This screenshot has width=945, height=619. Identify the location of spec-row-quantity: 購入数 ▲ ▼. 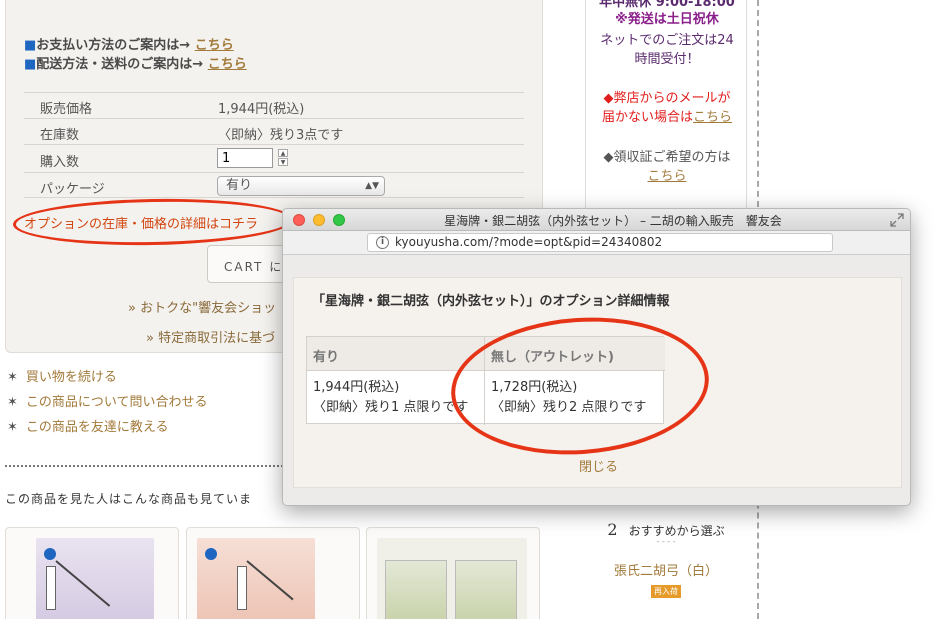
(274, 158).